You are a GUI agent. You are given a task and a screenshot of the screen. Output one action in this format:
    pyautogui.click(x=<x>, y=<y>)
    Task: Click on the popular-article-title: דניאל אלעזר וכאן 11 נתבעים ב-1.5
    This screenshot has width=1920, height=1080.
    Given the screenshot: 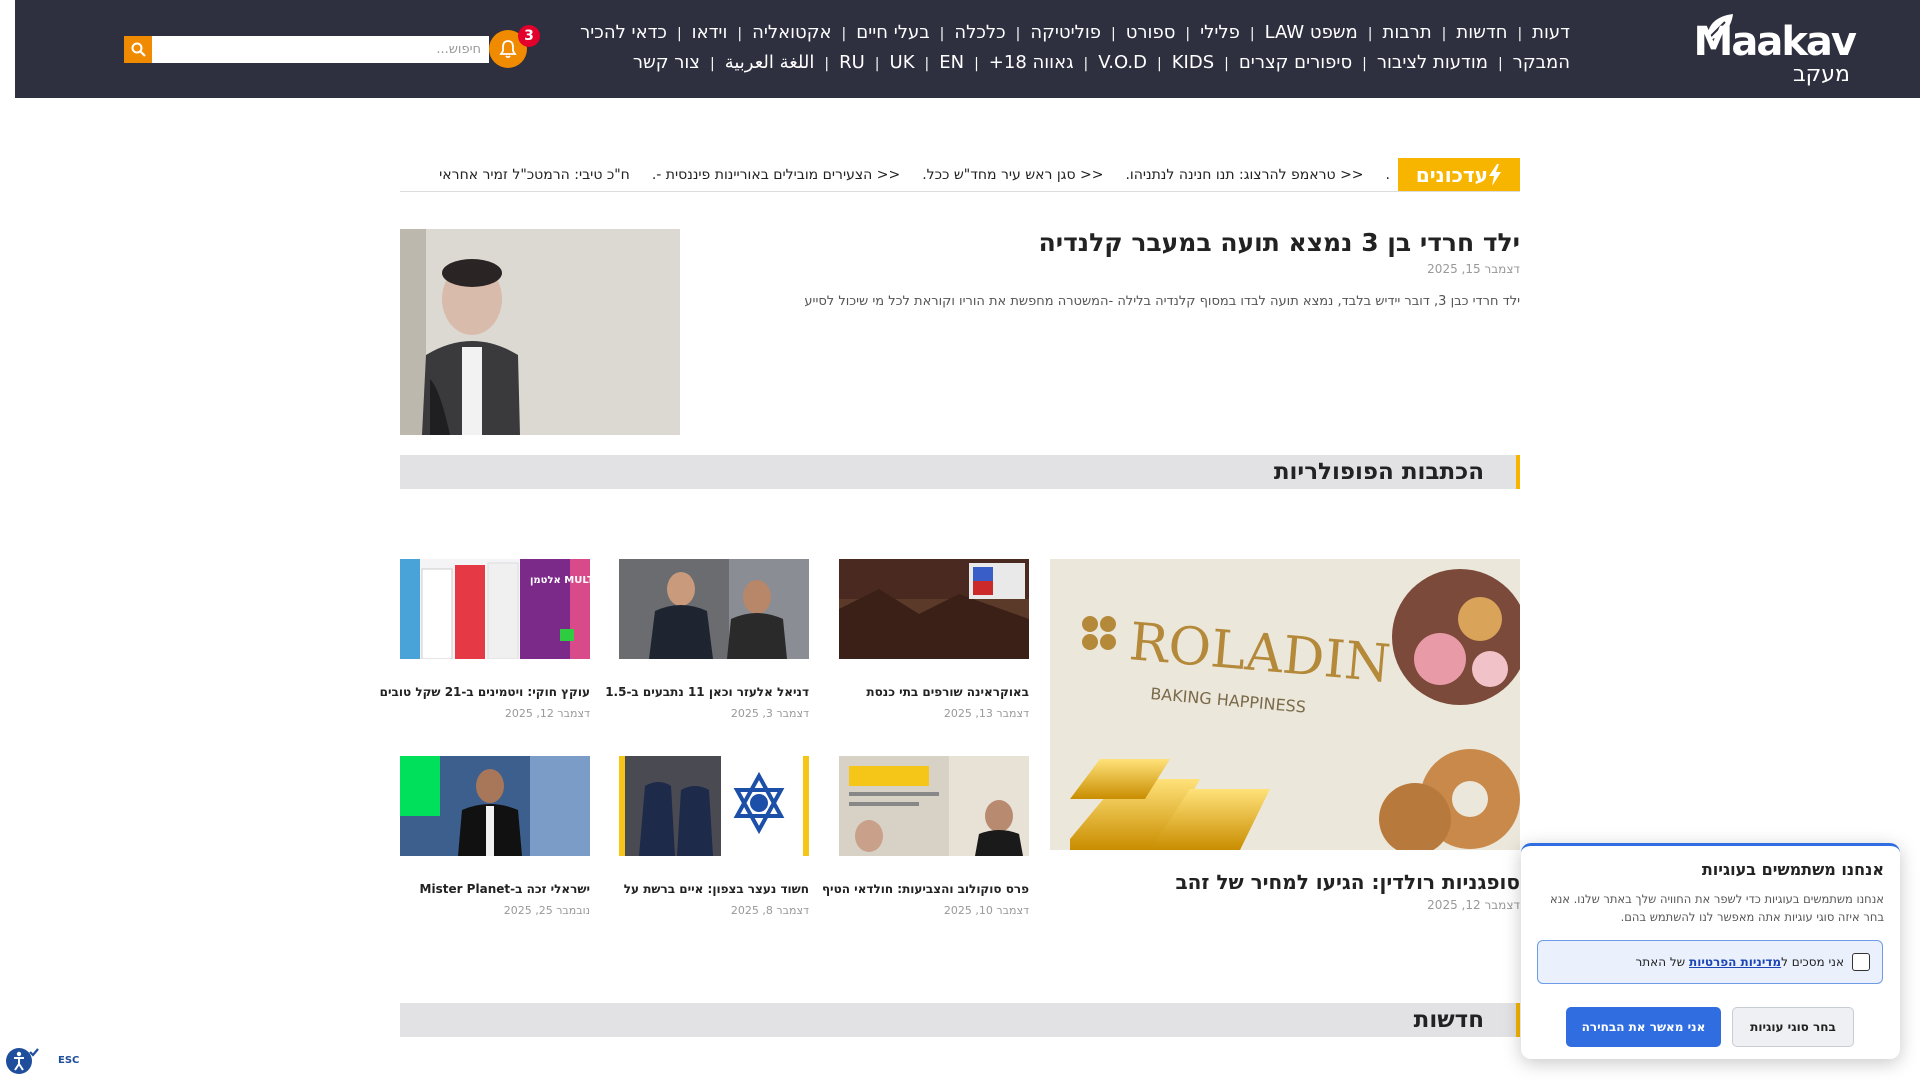 What is the action you would take?
    pyautogui.click(x=707, y=692)
    